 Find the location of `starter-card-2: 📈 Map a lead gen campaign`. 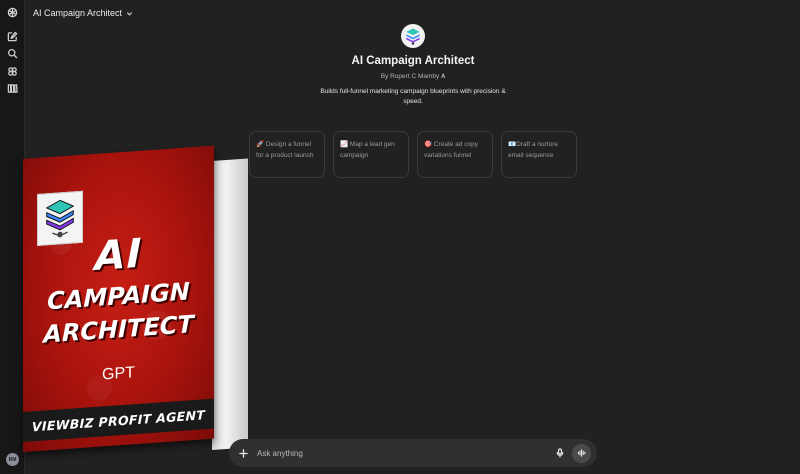

starter-card-2: 📈 Map a lead gen campaign is located at coordinates (371, 154).